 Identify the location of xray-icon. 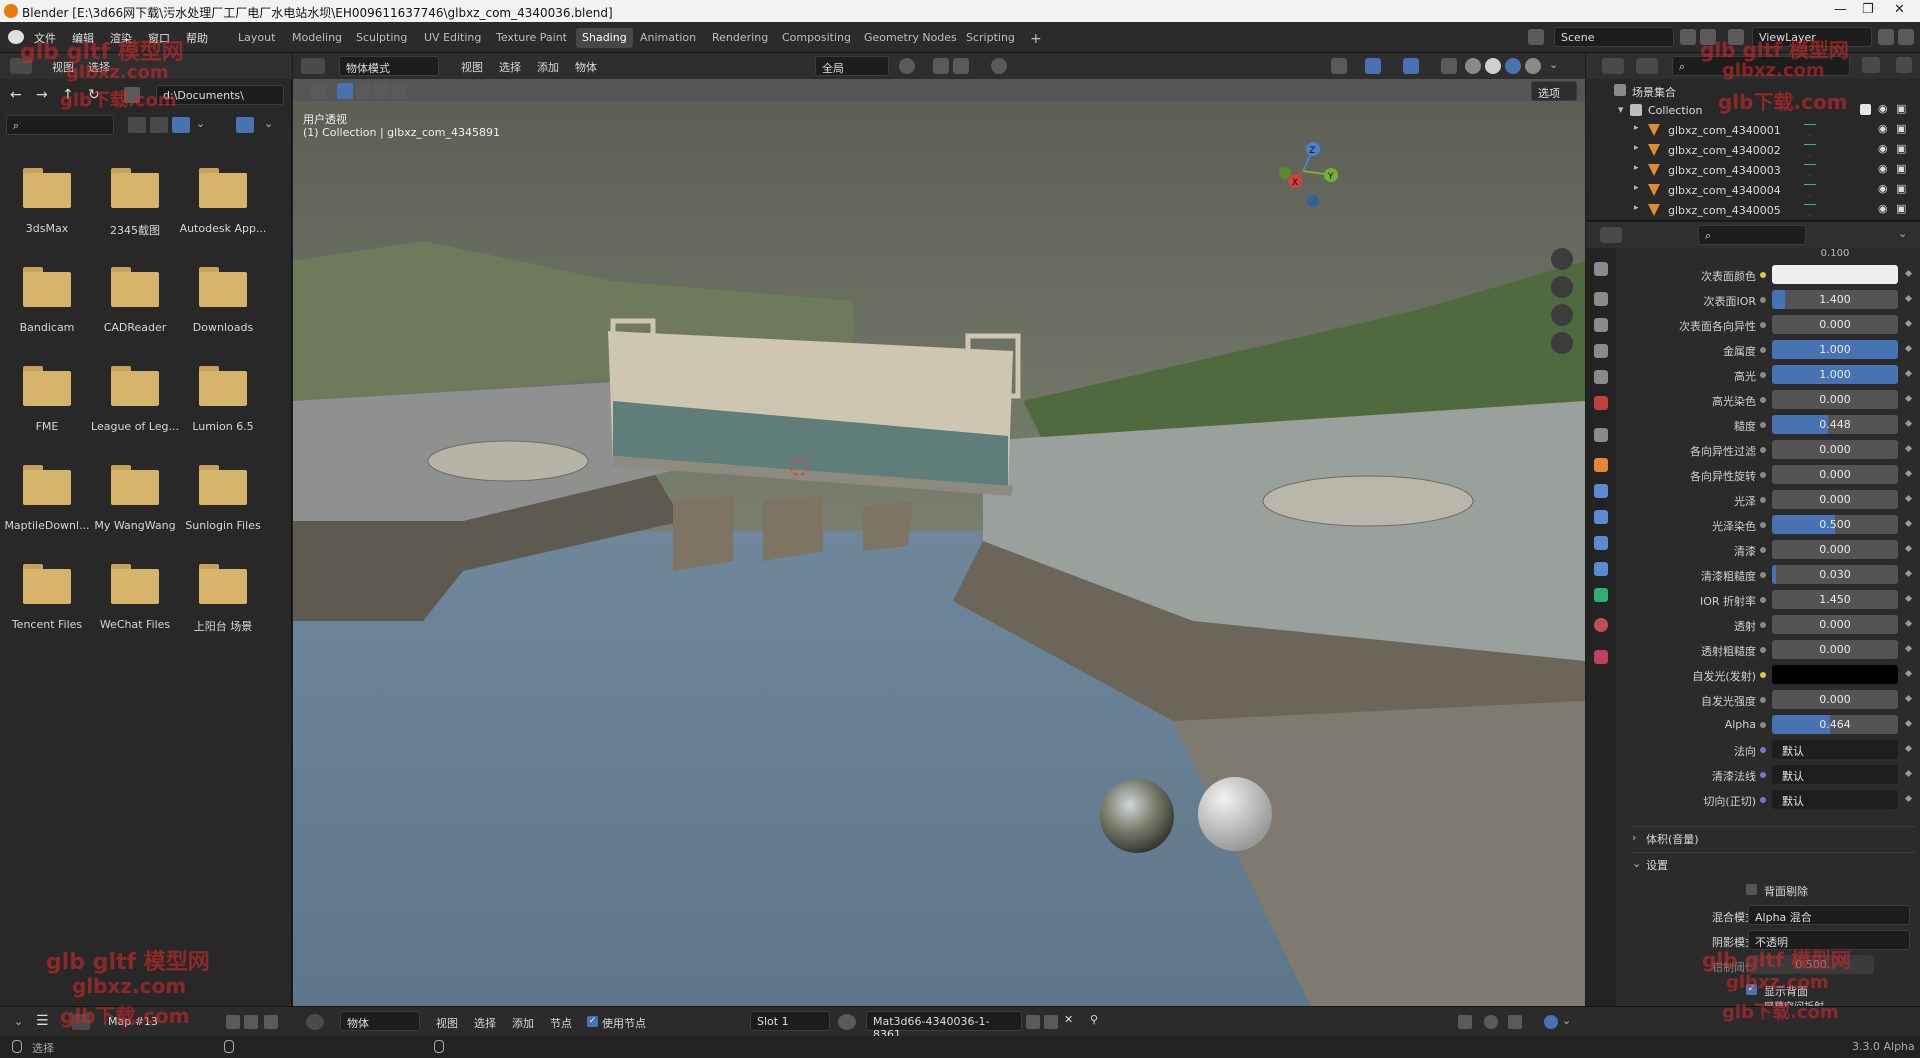
(1449, 66).